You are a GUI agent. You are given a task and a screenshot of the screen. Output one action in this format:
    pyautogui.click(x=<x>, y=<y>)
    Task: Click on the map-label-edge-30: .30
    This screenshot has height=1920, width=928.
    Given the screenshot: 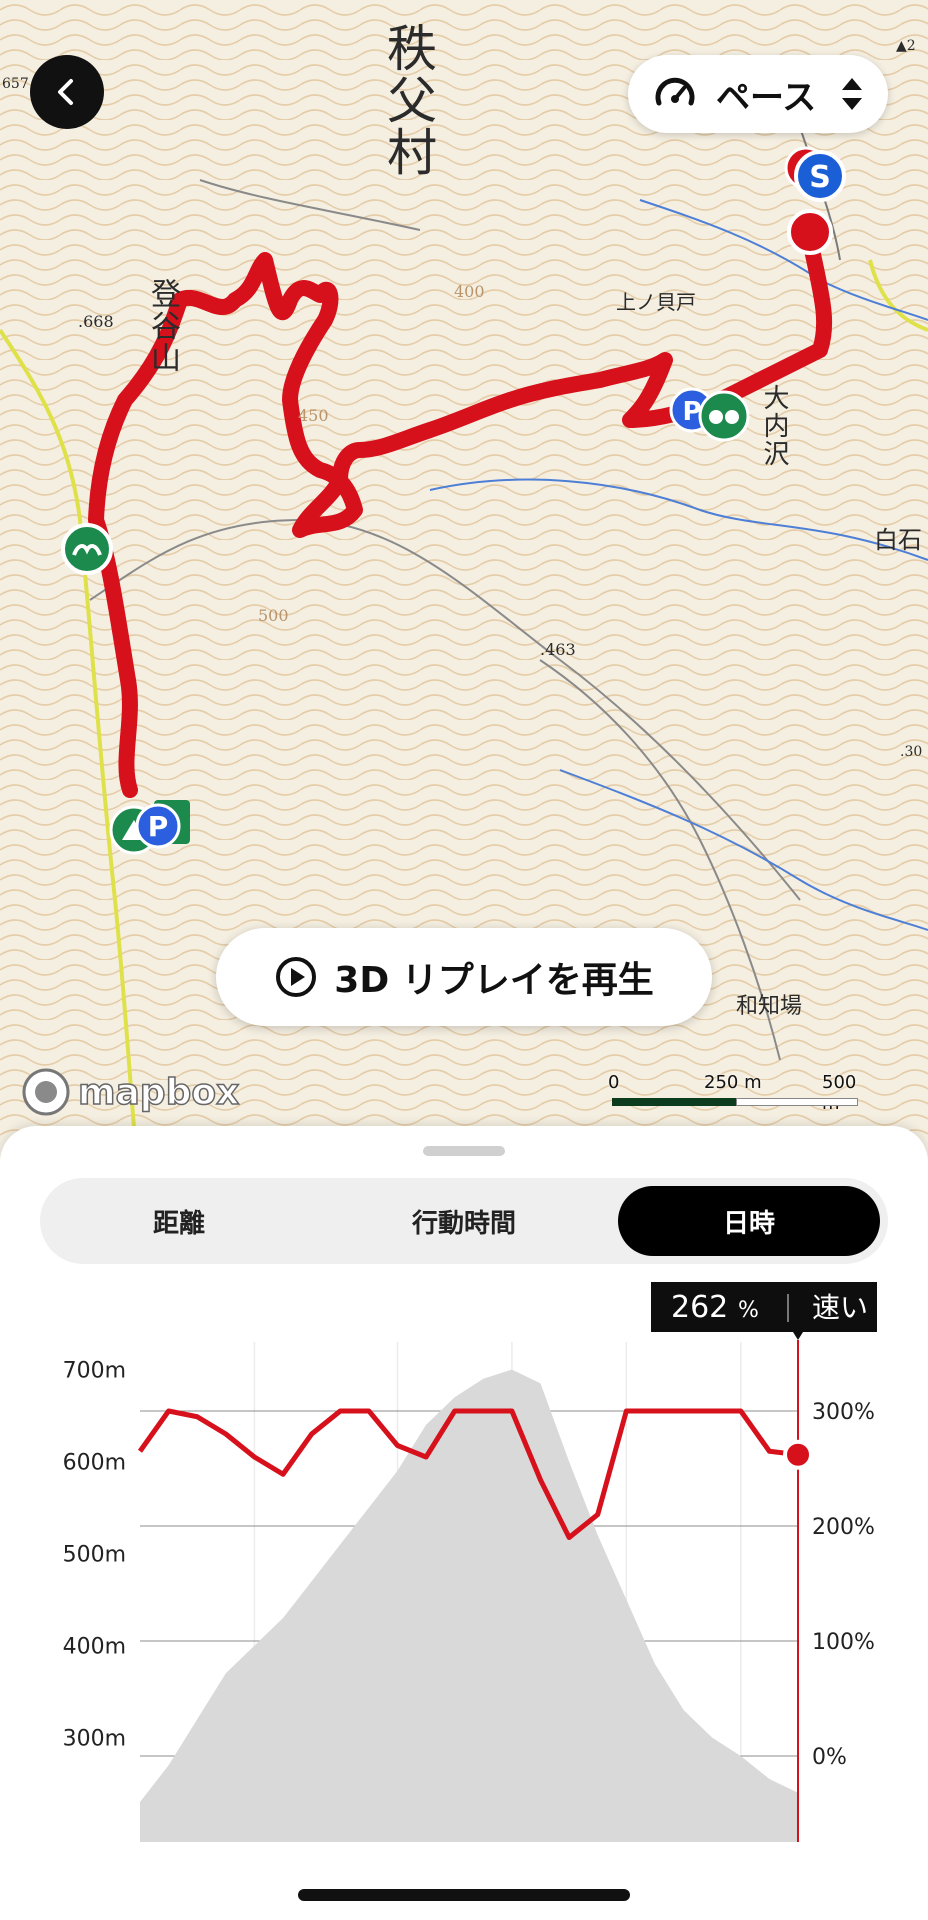 What is the action you would take?
    pyautogui.click(x=911, y=752)
    